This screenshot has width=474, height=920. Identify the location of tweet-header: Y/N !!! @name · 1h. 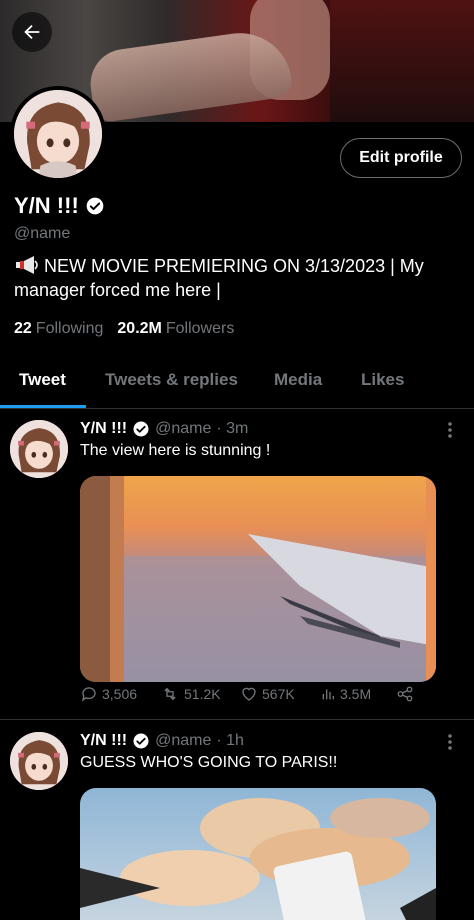
(162, 741).